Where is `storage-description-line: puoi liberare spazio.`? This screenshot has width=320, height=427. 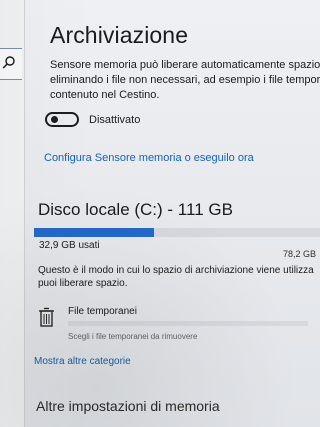
storage-description-line: puoi liberare spazio. is located at coordinates (83, 283).